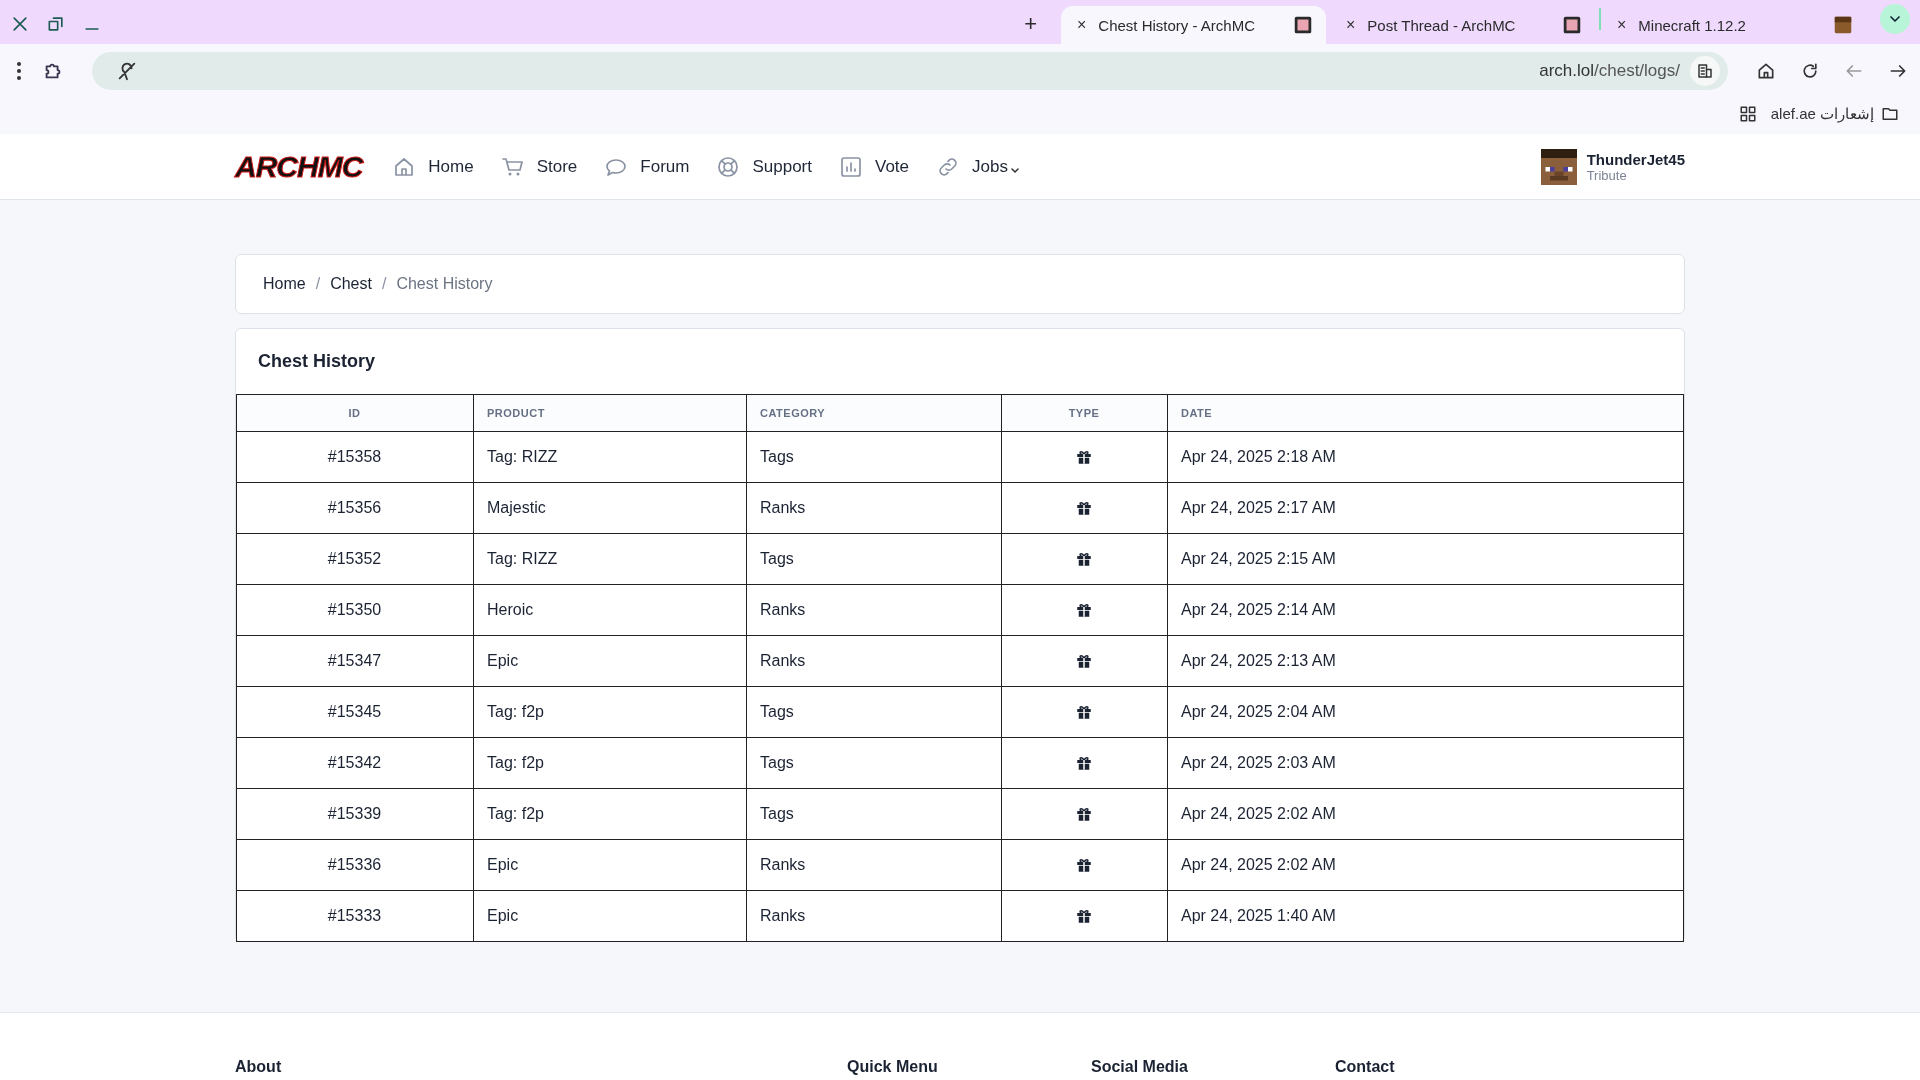  Describe the element at coordinates (355, 457) in the screenshot. I see `table-cell: #15358` at that location.